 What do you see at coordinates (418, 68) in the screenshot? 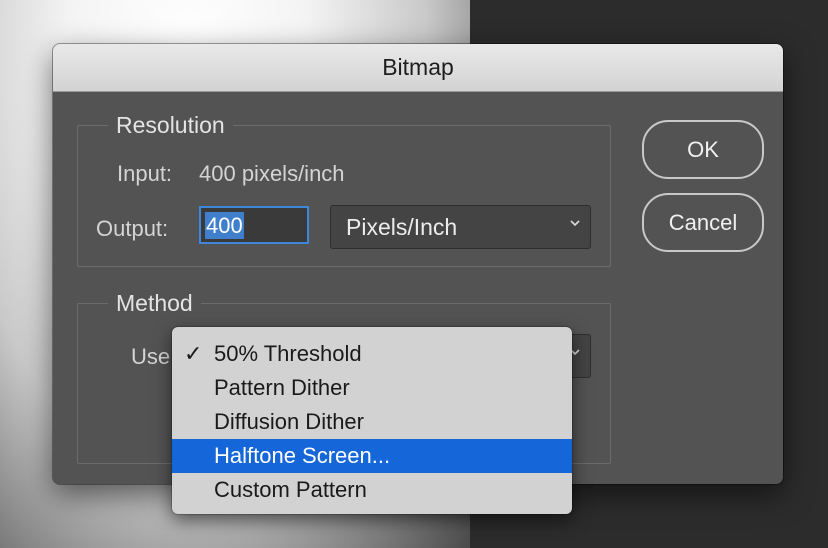
I see `dialog-title: Bitmap` at bounding box center [418, 68].